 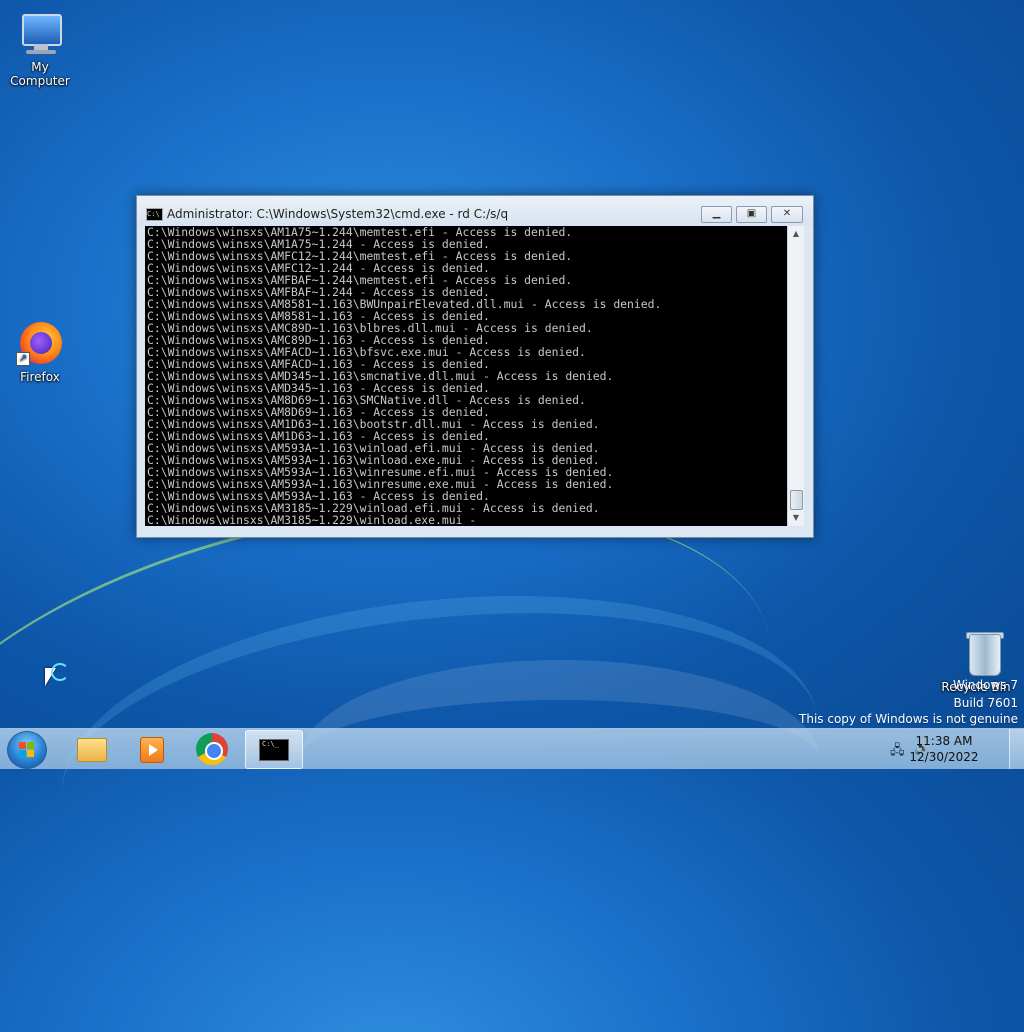 I want to click on taskbar-file-explorer, so click(x=89, y=748).